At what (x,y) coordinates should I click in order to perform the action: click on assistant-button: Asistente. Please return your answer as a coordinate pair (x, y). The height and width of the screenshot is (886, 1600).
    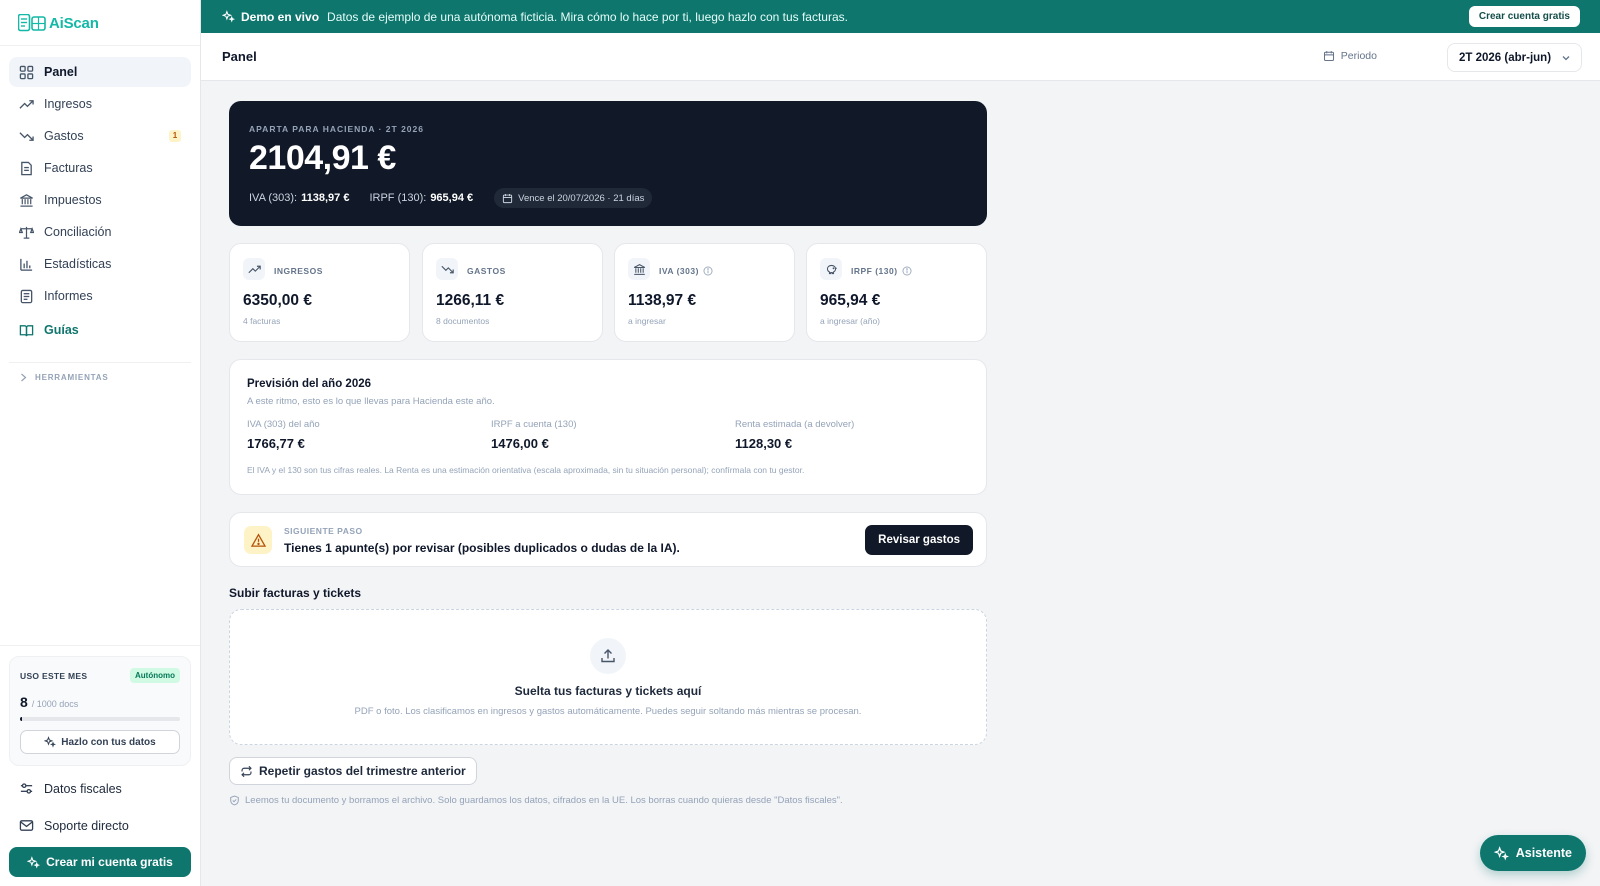
    Looking at the image, I should click on (1532, 853).